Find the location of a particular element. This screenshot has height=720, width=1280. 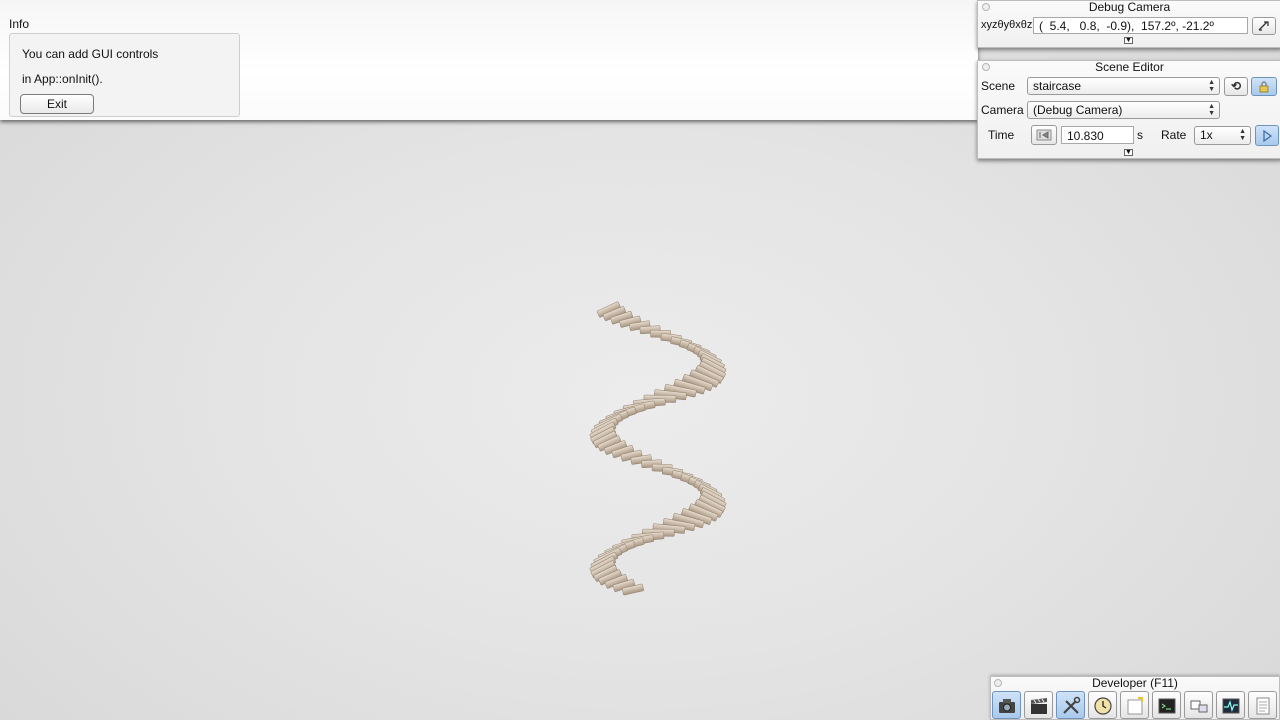

staircase-render is located at coordinates (658, 448).